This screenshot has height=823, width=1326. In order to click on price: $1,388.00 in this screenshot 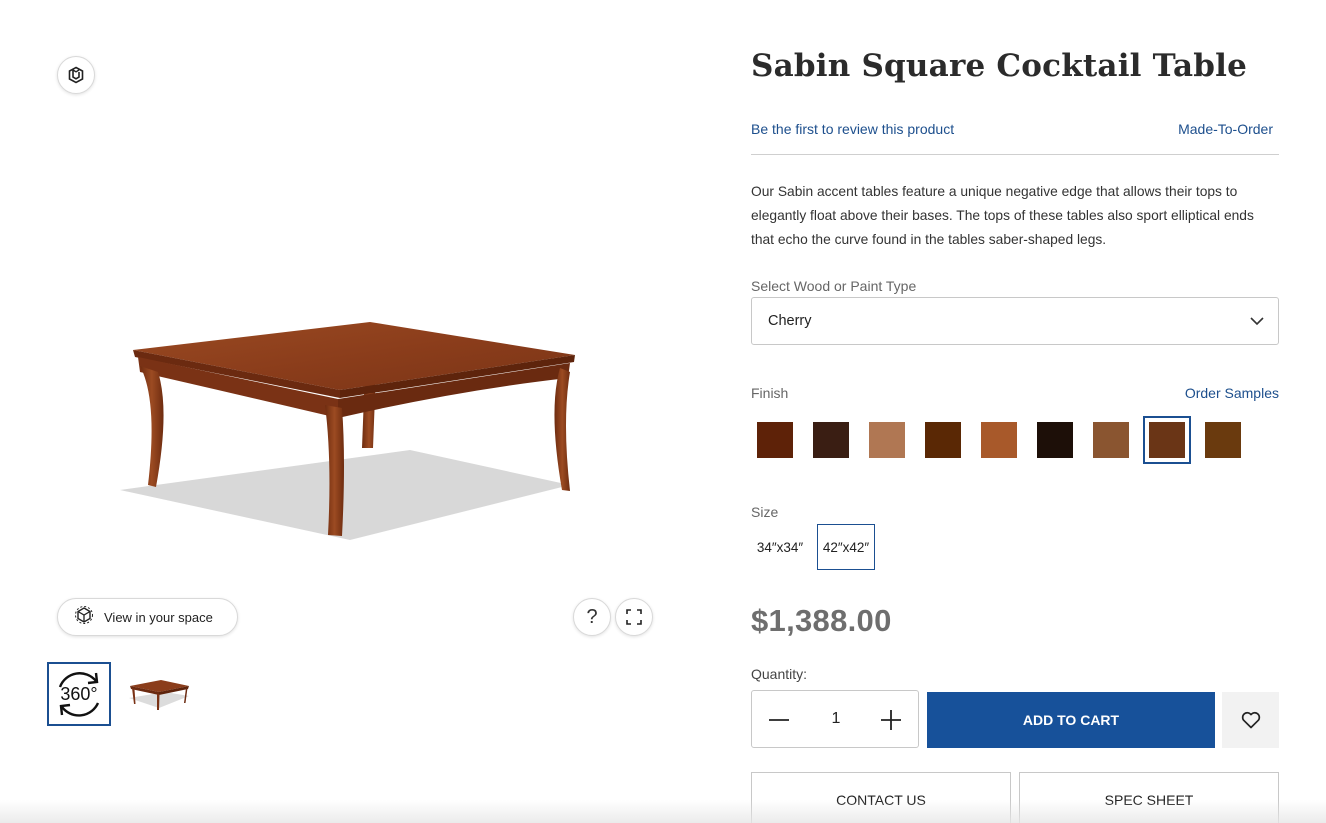, I will do `click(821, 620)`.